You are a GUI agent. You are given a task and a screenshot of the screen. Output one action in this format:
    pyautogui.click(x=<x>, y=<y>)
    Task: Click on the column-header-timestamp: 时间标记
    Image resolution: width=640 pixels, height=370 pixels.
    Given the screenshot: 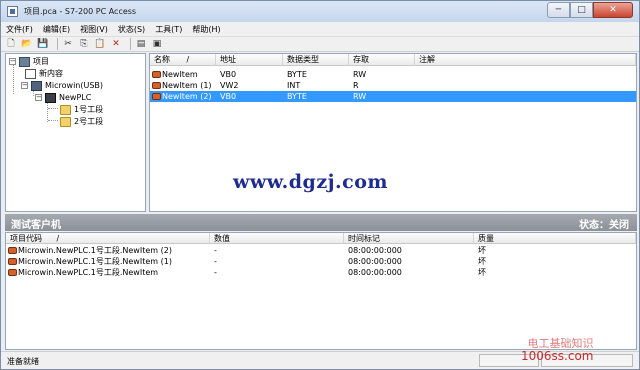 What is the action you would take?
    pyautogui.click(x=409, y=238)
    